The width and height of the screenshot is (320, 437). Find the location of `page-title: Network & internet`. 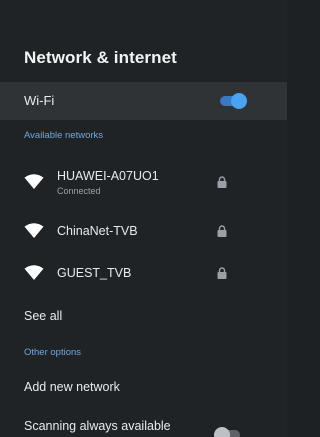

page-title: Network & internet is located at coordinates (100, 57).